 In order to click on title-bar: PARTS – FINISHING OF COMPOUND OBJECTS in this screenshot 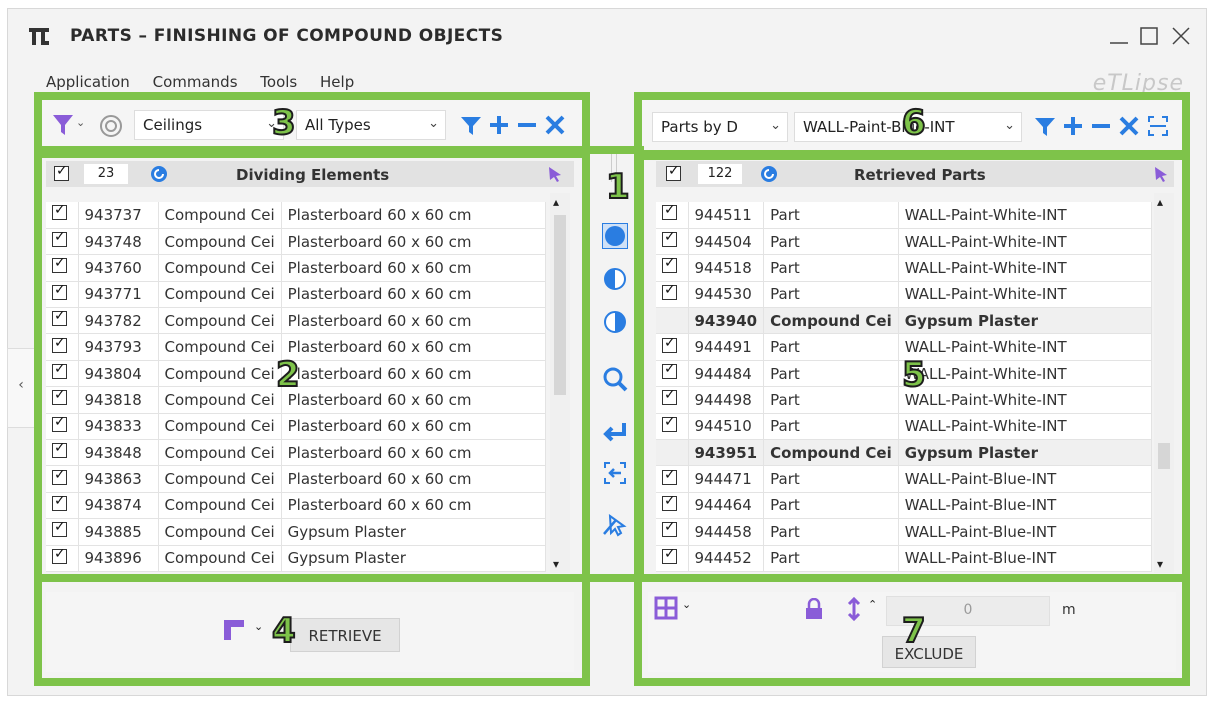, I will do `click(607, 34)`.